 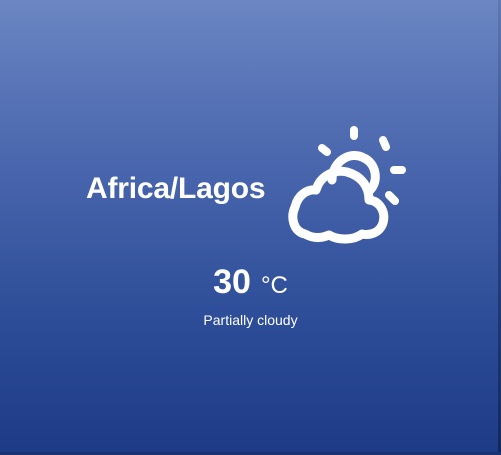 What do you see at coordinates (232, 282) in the screenshot?
I see `temperature-value: 30` at bounding box center [232, 282].